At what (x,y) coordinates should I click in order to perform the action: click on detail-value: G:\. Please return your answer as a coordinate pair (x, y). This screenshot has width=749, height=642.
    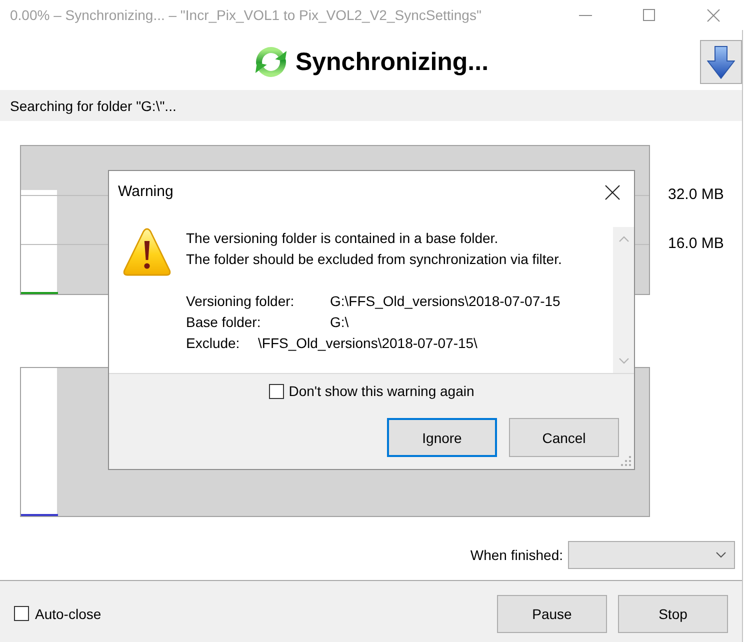
    Looking at the image, I should click on (339, 322).